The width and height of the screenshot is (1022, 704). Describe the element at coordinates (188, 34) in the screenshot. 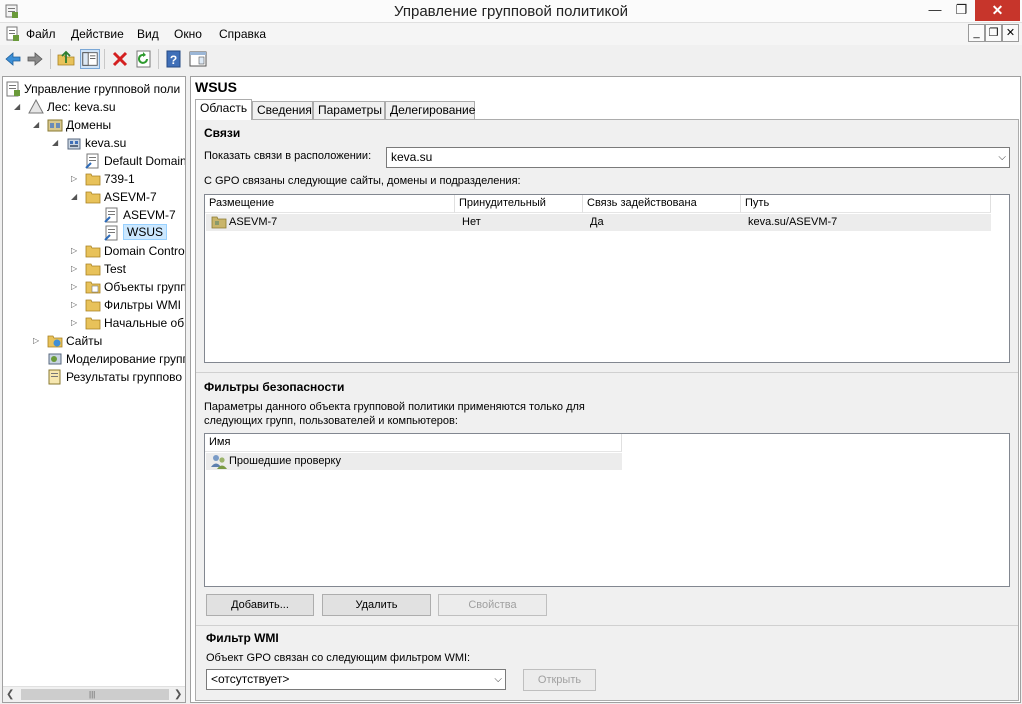

I see `menu-window: Окно` at that location.